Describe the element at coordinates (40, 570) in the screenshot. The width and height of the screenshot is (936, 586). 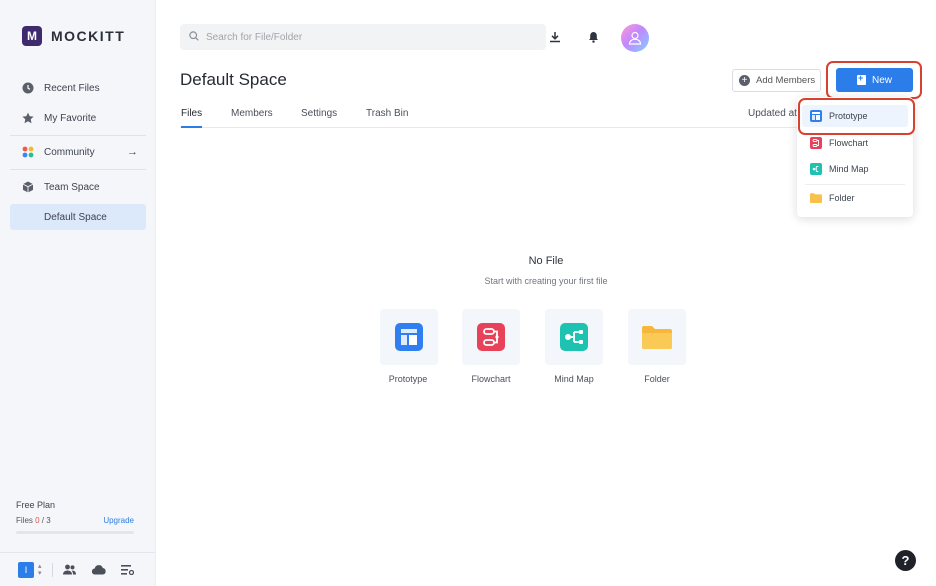
I see `chevron-up-down-icon: ▴ ▾` at that location.